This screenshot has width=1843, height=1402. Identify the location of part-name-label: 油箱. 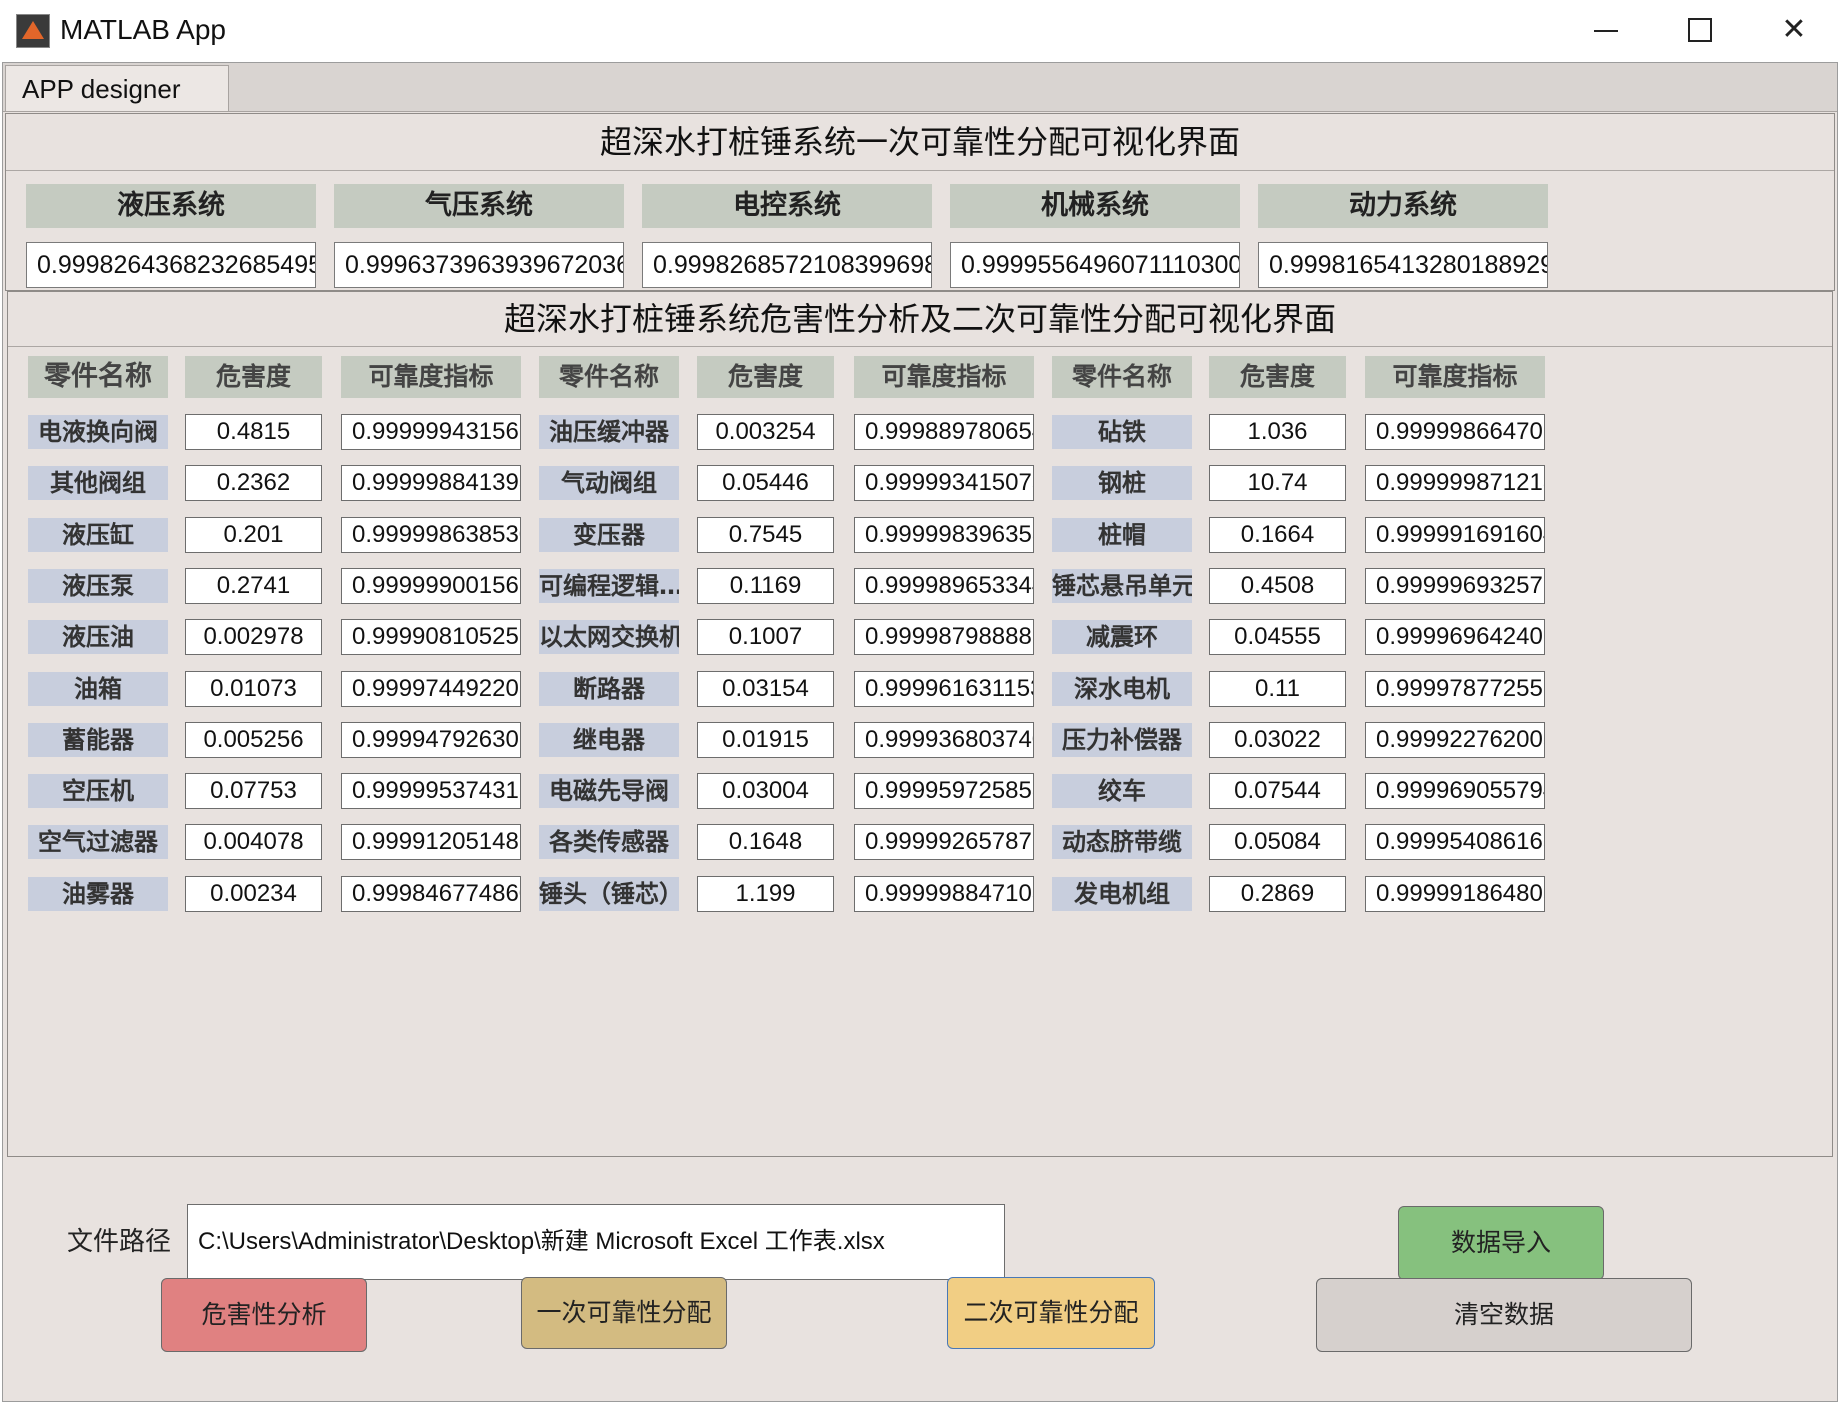
(98, 689).